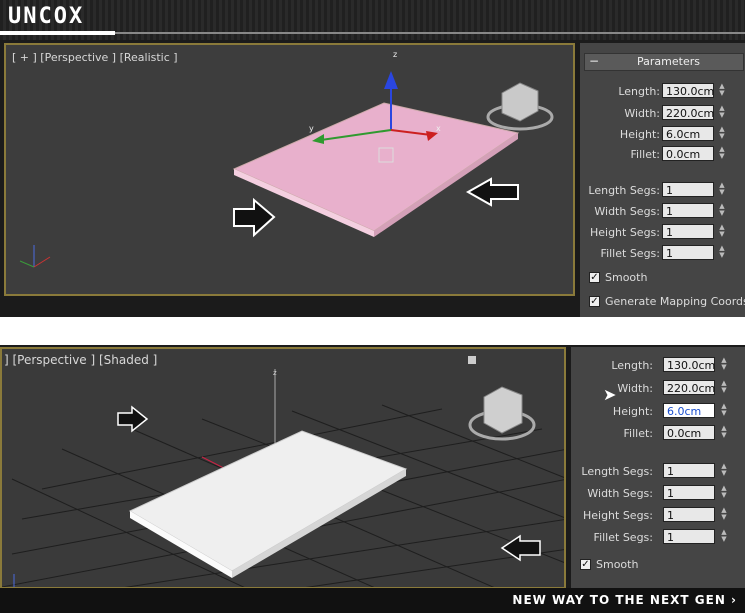 The image size is (745, 613). What do you see at coordinates (722, 112) in the screenshot?
I see `width-spinner: ▲ ▼` at bounding box center [722, 112].